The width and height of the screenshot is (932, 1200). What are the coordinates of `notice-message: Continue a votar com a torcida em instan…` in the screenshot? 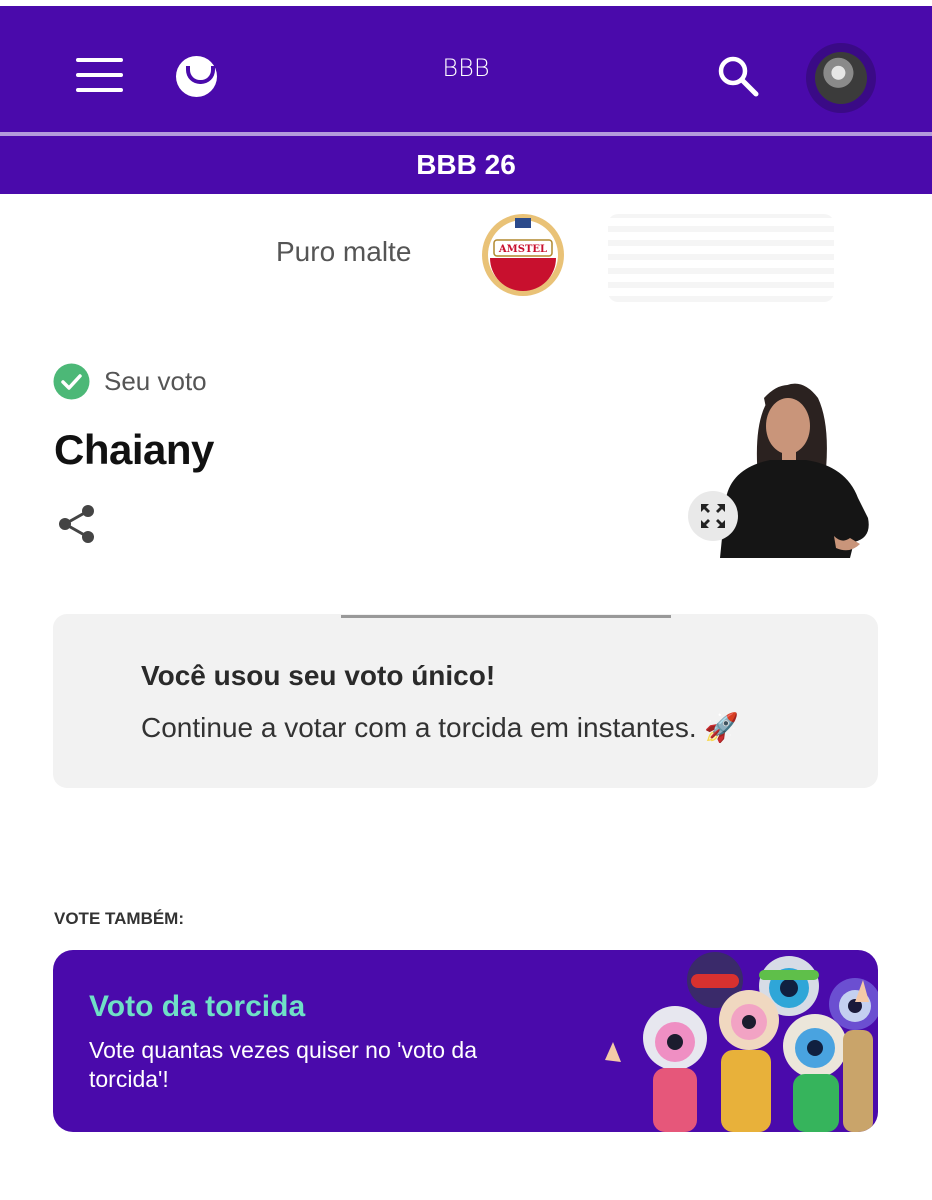 It's located at (440, 727).